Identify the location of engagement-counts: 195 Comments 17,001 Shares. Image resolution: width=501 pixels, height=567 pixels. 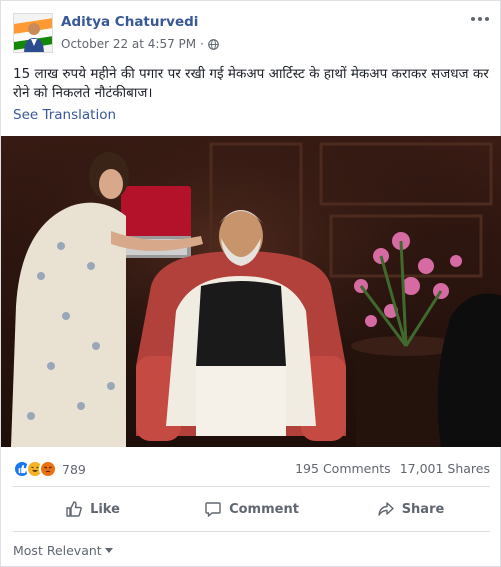
(392, 468).